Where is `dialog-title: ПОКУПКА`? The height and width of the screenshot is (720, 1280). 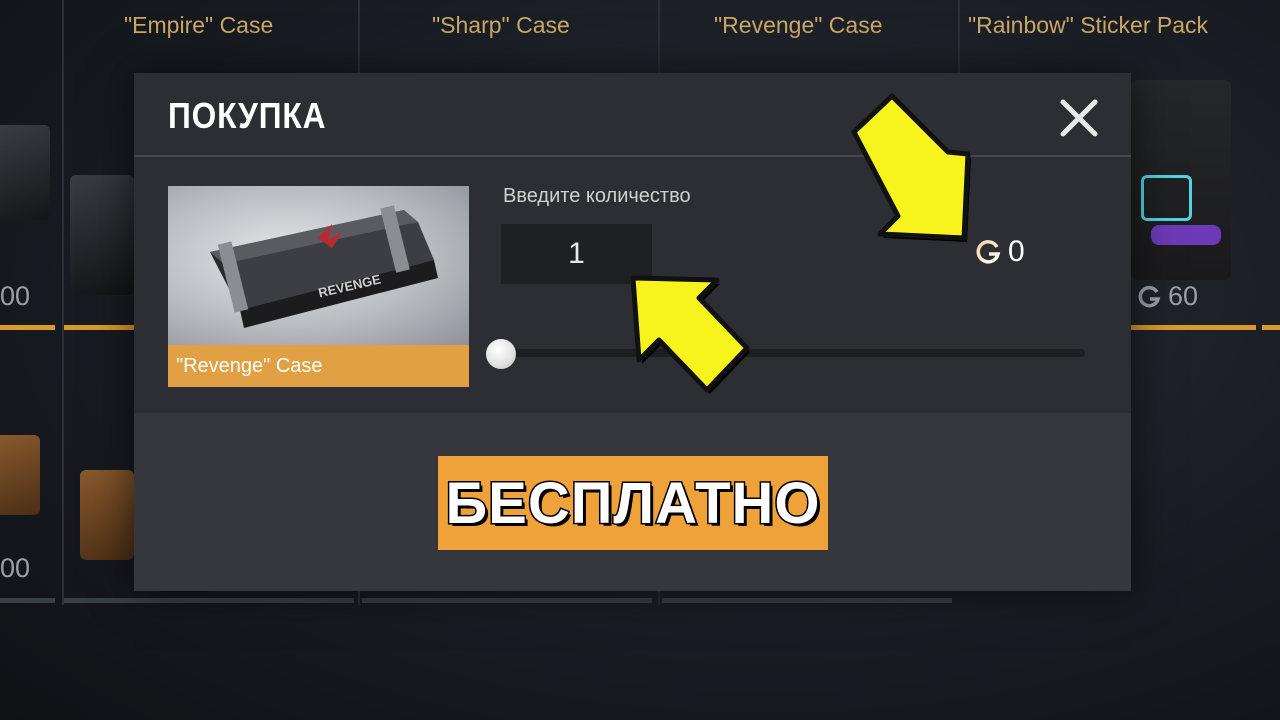
dialog-title: ПОКУПКА is located at coordinates (247, 115).